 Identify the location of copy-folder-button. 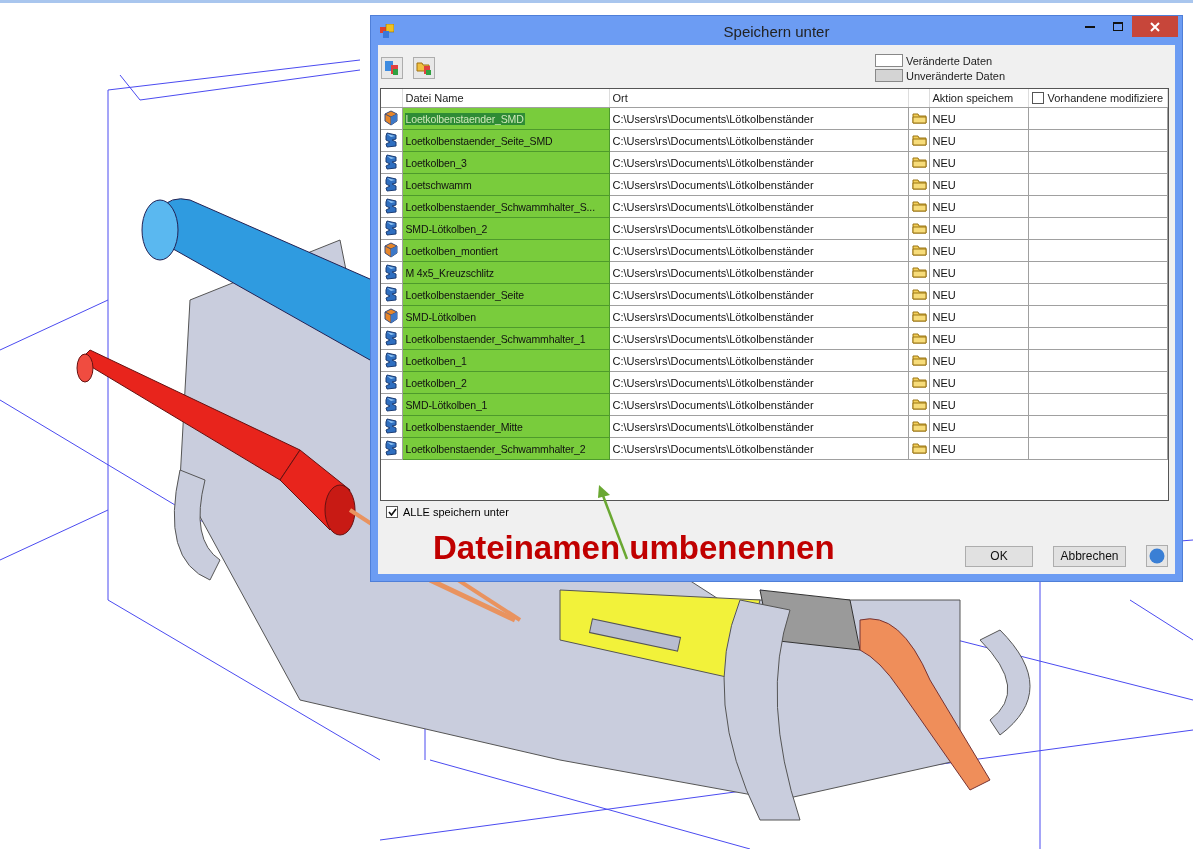
(424, 68).